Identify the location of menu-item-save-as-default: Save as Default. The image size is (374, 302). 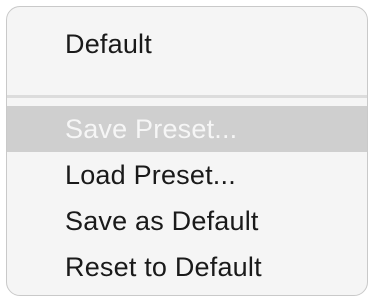
(187, 221).